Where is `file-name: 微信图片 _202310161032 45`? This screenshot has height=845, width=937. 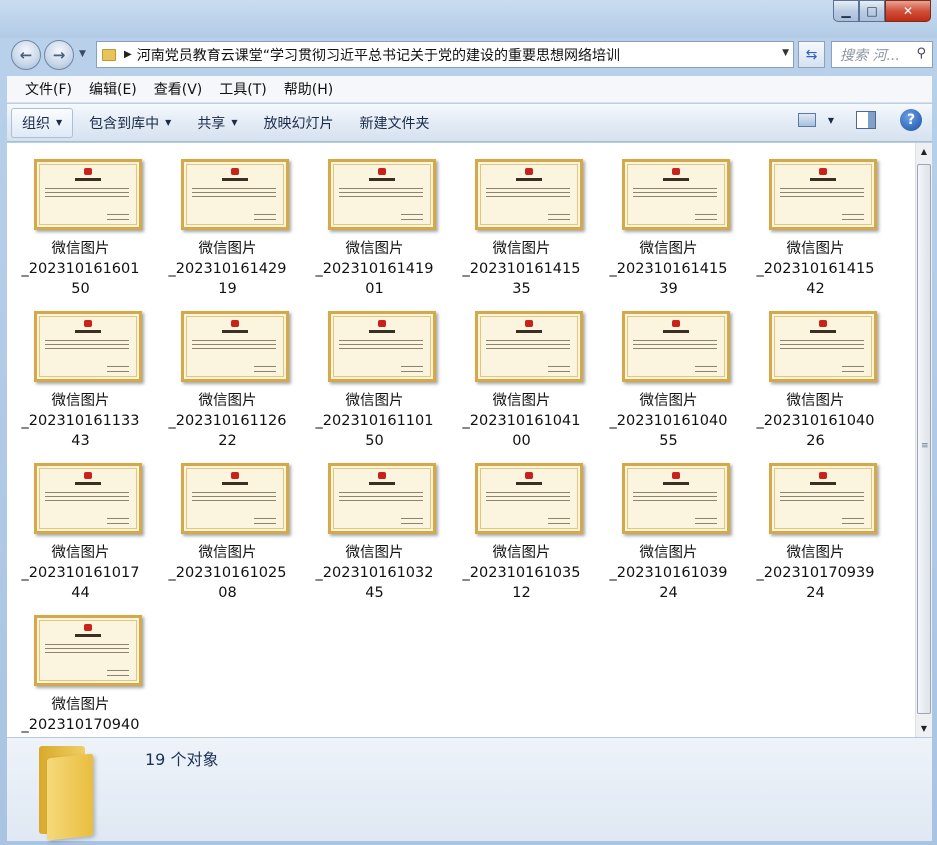
file-name: 微信图片 _202310161032 45 is located at coordinates (374, 573).